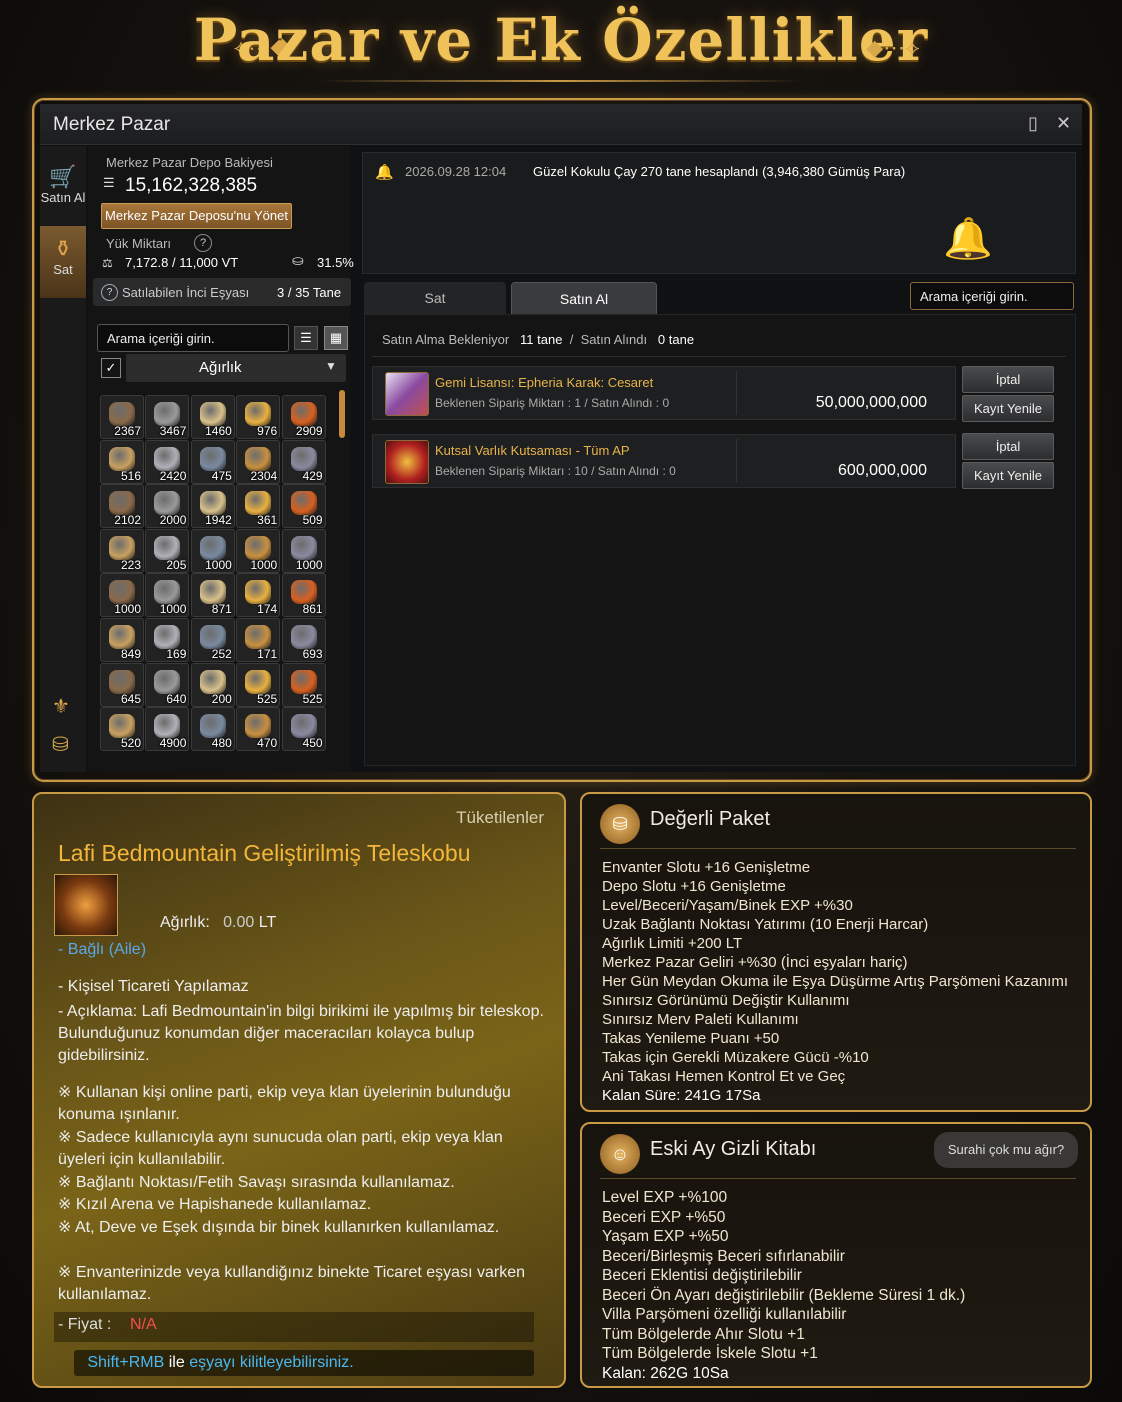 The height and width of the screenshot is (1402, 1122). What do you see at coordinates (167, 684) in the screenshot?
I see `inventory-slot: 640` at bounding box center [167, 684].